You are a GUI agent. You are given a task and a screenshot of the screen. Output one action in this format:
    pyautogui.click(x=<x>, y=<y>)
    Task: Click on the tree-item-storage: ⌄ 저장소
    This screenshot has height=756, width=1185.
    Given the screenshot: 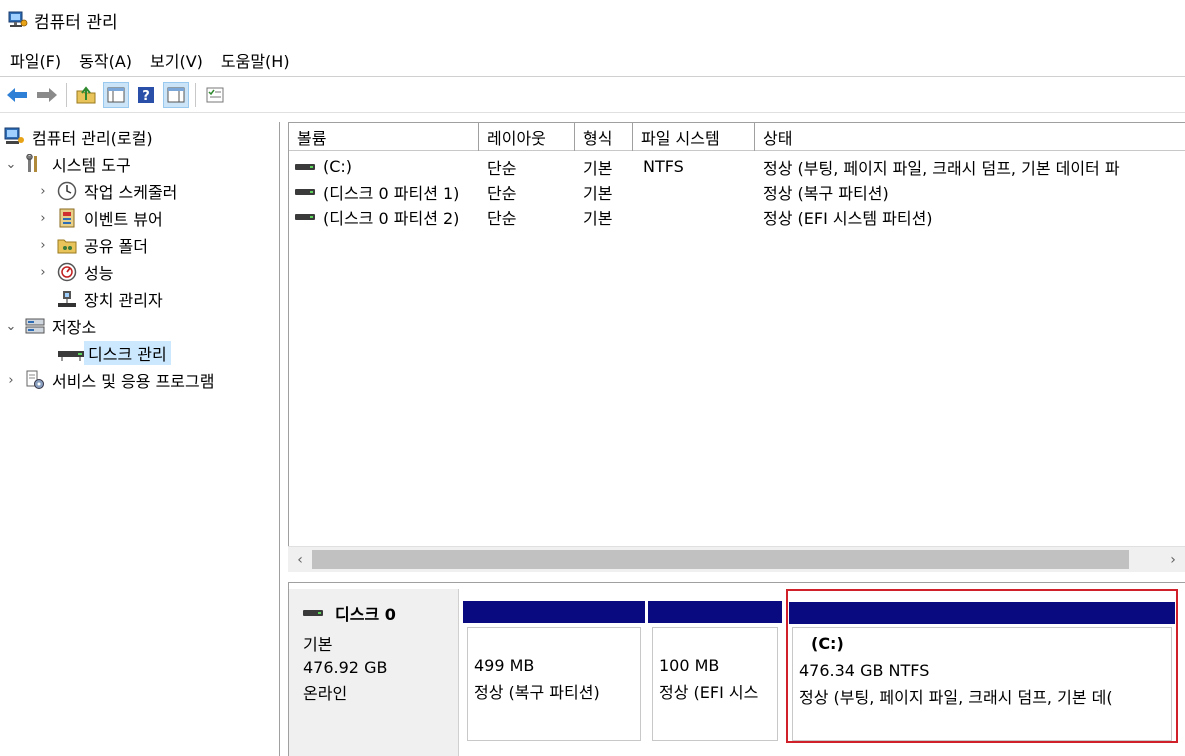 What is the action you would take?
    pyautogui.click(x=50, y=326)
    